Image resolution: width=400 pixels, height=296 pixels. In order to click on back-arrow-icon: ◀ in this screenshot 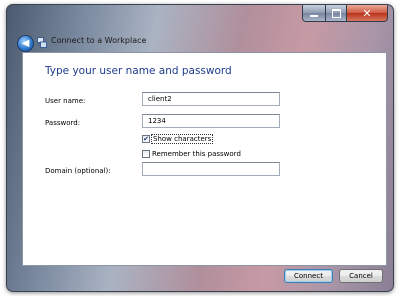, I will do `click(25, 43)`.